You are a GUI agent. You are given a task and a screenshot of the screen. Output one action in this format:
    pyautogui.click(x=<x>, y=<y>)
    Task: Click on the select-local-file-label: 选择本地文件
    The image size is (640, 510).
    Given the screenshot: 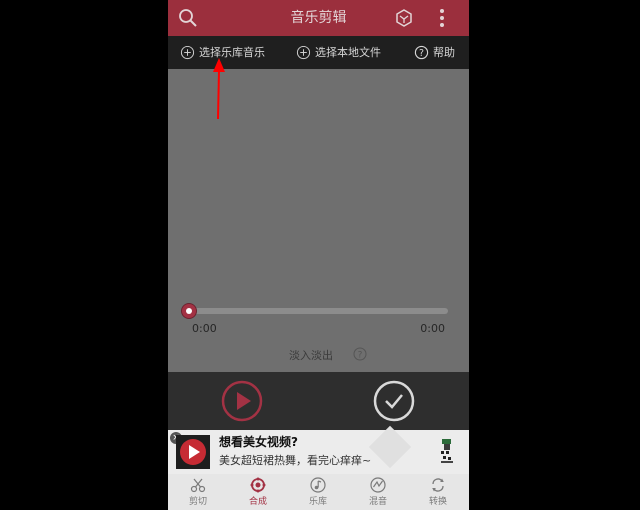 What is the action you would take?
    pyautogui.click(x=348, y=52)
    